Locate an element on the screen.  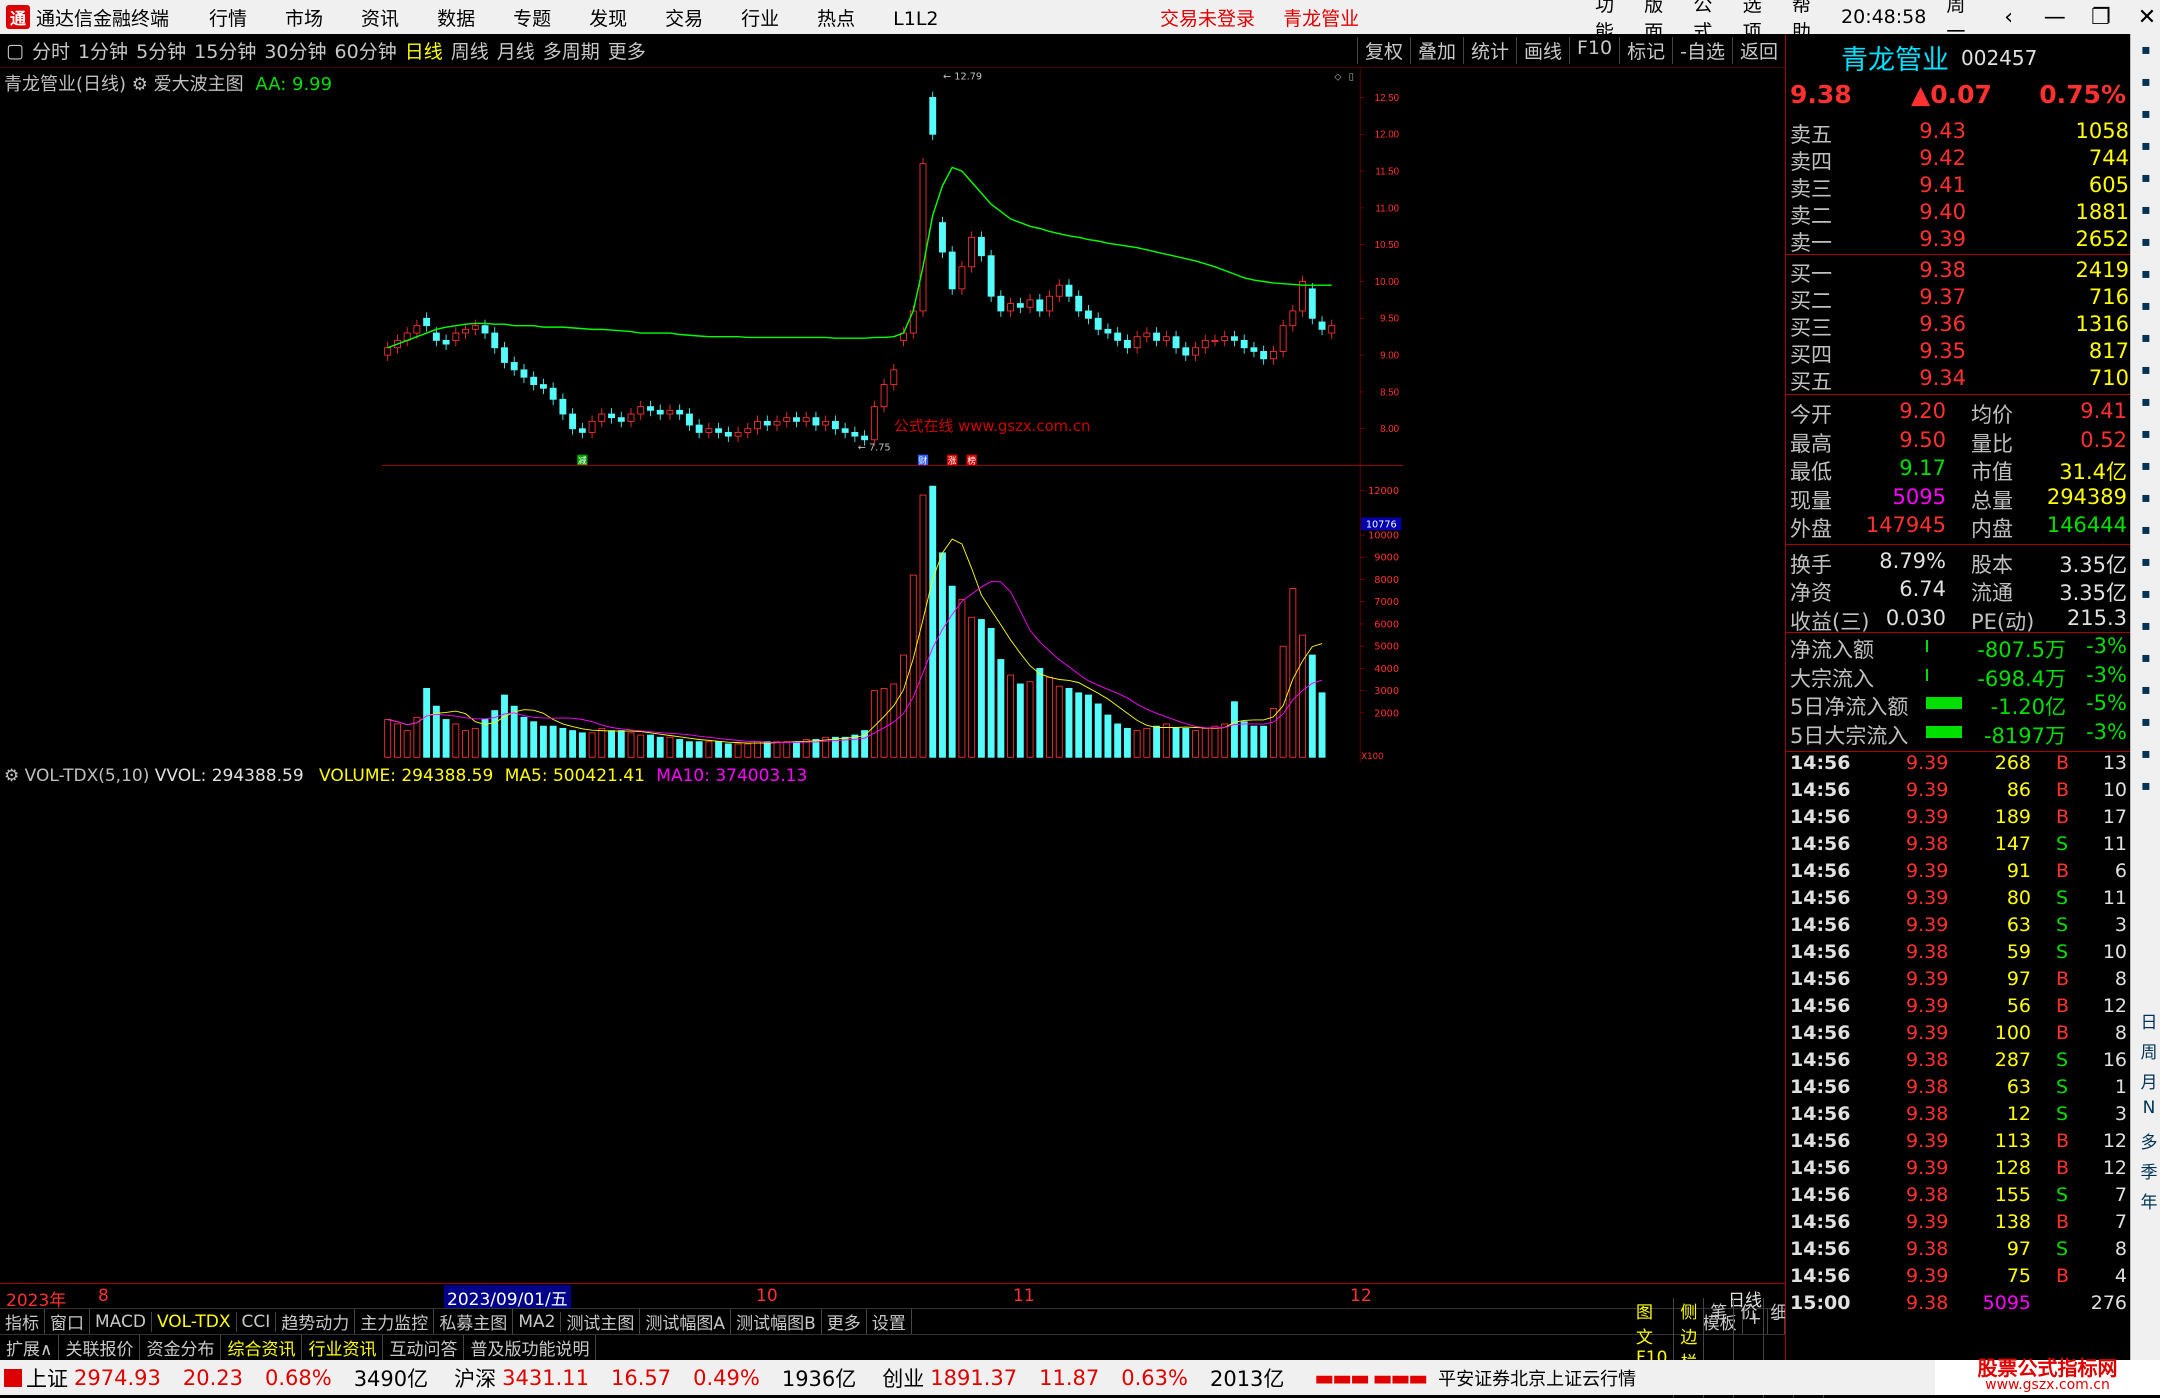
menu-item: 专题 is located at coordinates (532, 19).